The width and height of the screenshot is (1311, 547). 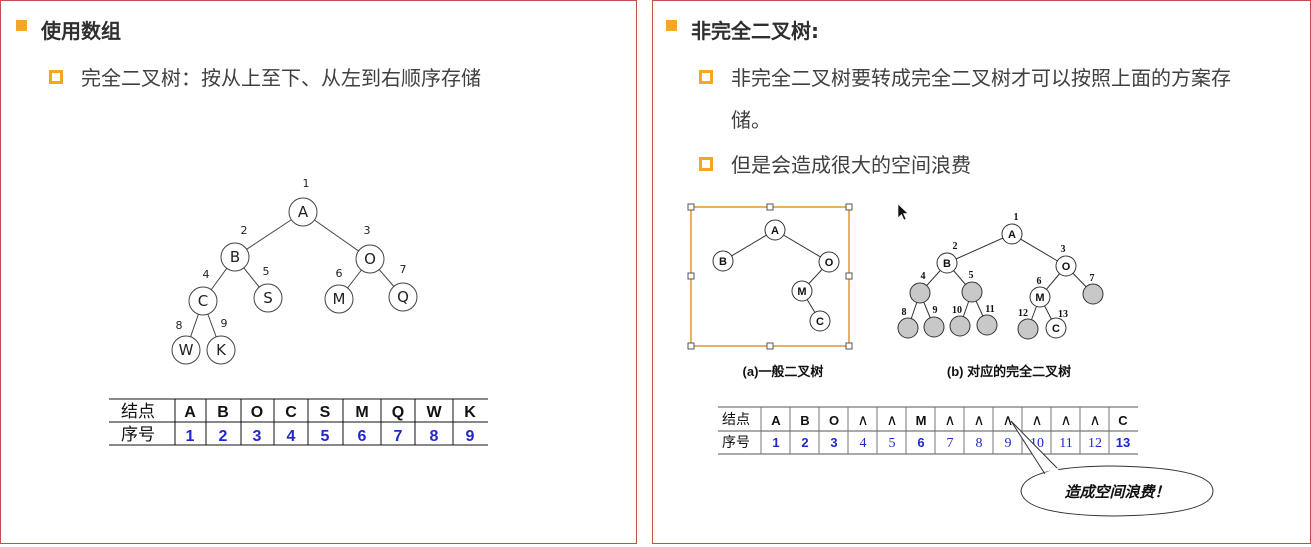 I want to click on tree-node-number: 10, so click(x=957, y=310).